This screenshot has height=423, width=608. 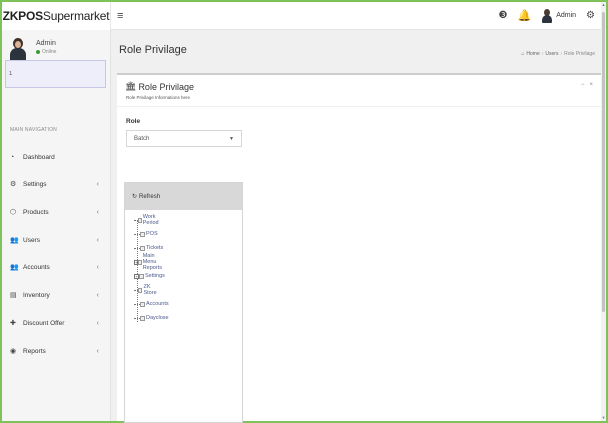 I want to click on plus-icon: ✚, so click(x=13, y=323).